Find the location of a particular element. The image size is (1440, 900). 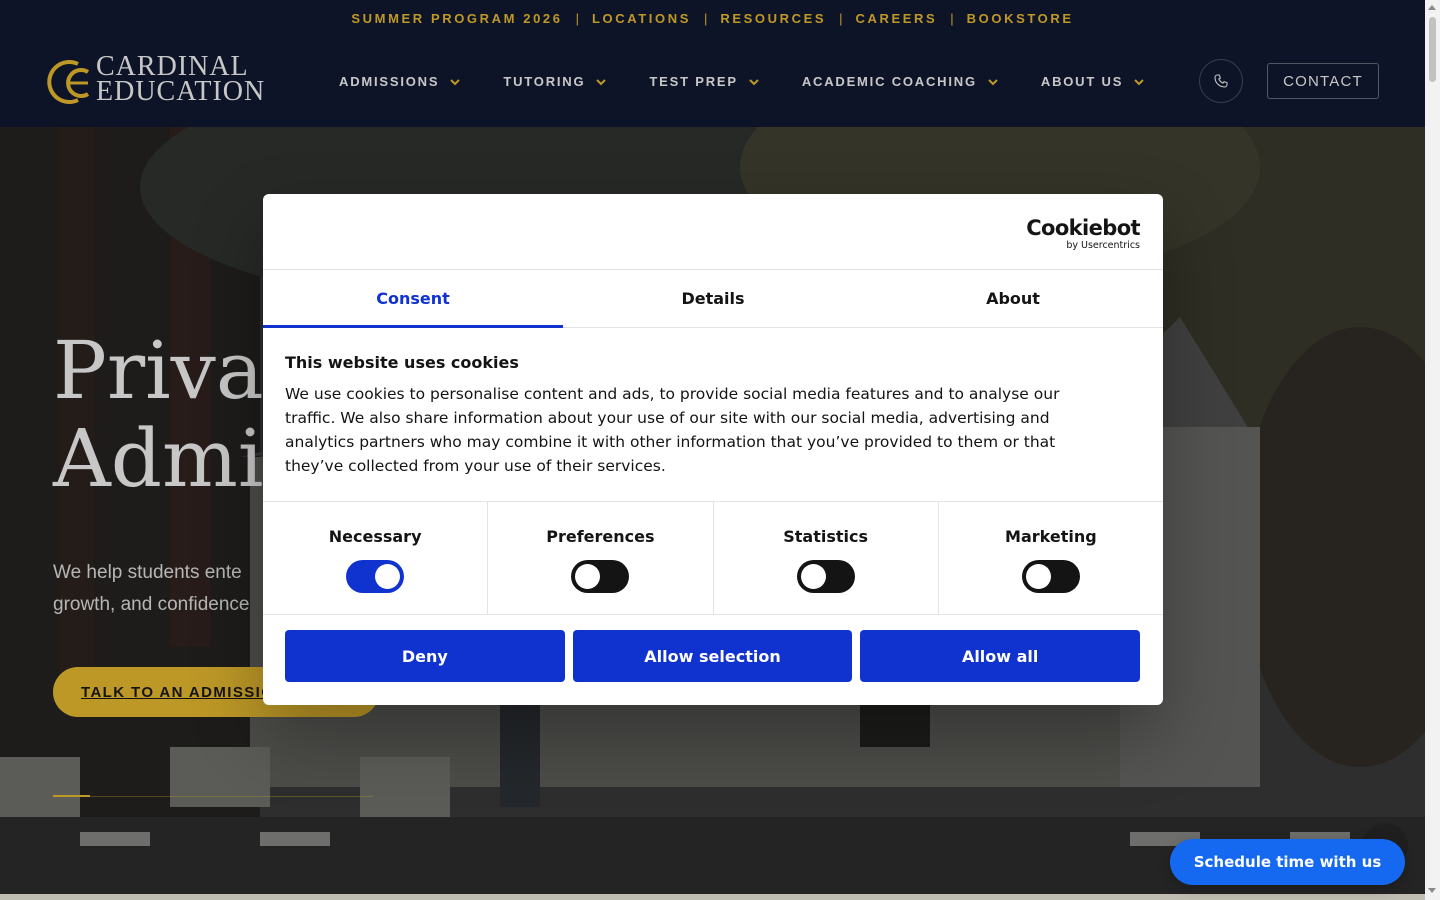

schedule-time-button: Schedule time with us is located at coordinates (1287, 862).